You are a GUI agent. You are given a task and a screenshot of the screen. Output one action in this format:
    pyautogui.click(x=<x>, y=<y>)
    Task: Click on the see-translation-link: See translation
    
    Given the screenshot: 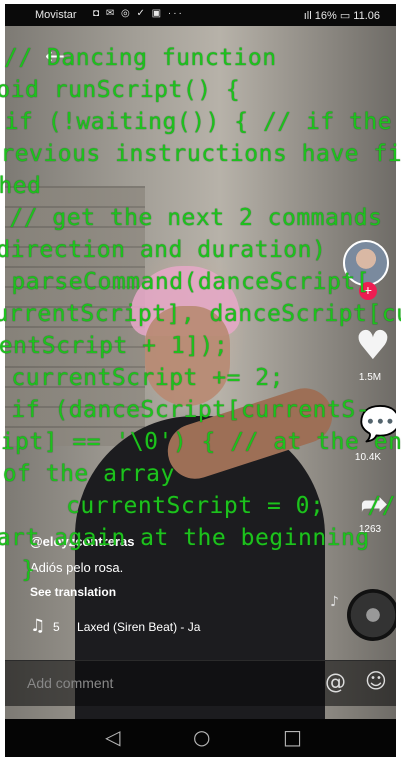 What is the action you would take?
    pyautogui.click(x=73, y=592)
    